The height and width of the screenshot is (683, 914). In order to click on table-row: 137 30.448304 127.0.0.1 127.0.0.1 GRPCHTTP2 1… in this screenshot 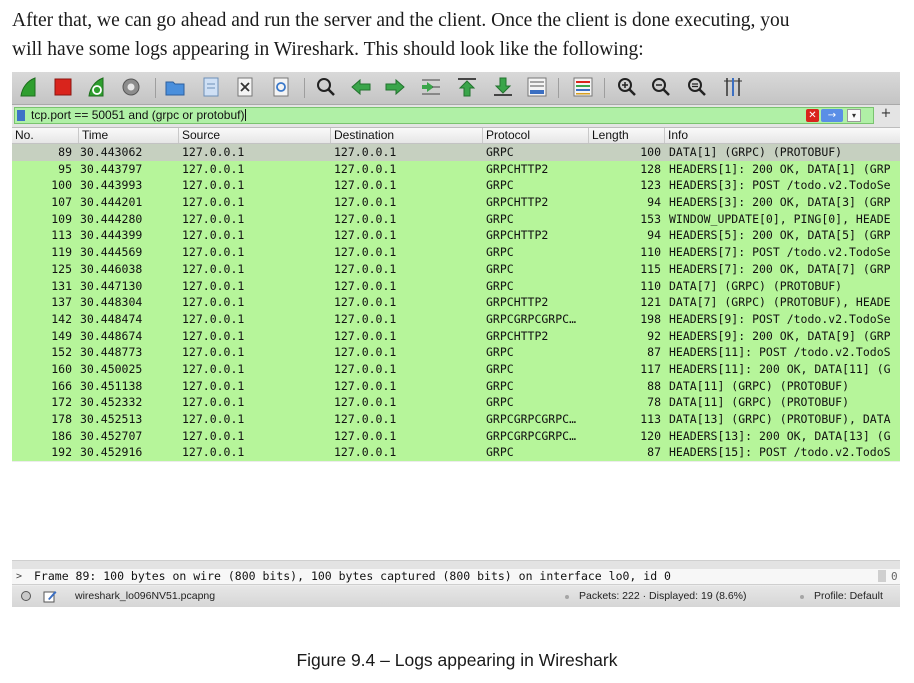, I will do `click(456, 302)`.